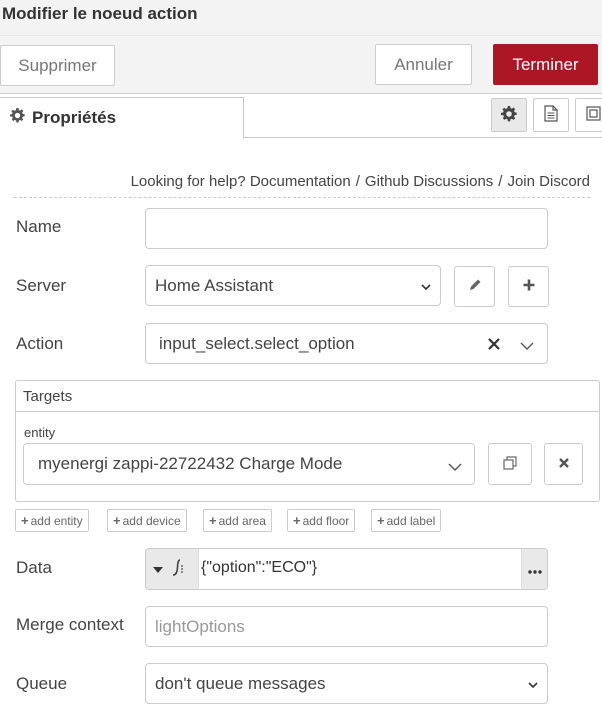  I want to click on add-label-label: add label, so click(411, 520).